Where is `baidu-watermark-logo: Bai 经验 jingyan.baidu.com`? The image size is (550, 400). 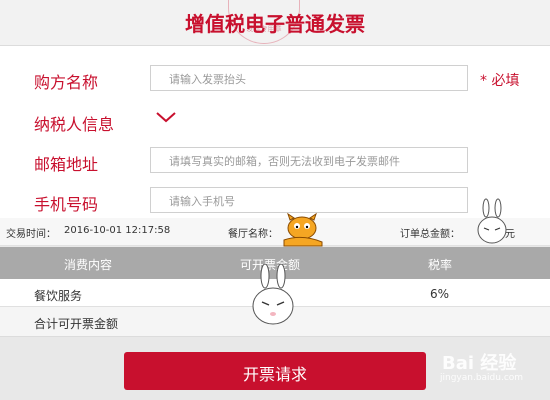
baidu-watermark-logo: Bai 经验 jingyan.baidu.com is located at coordinates (480, 367).